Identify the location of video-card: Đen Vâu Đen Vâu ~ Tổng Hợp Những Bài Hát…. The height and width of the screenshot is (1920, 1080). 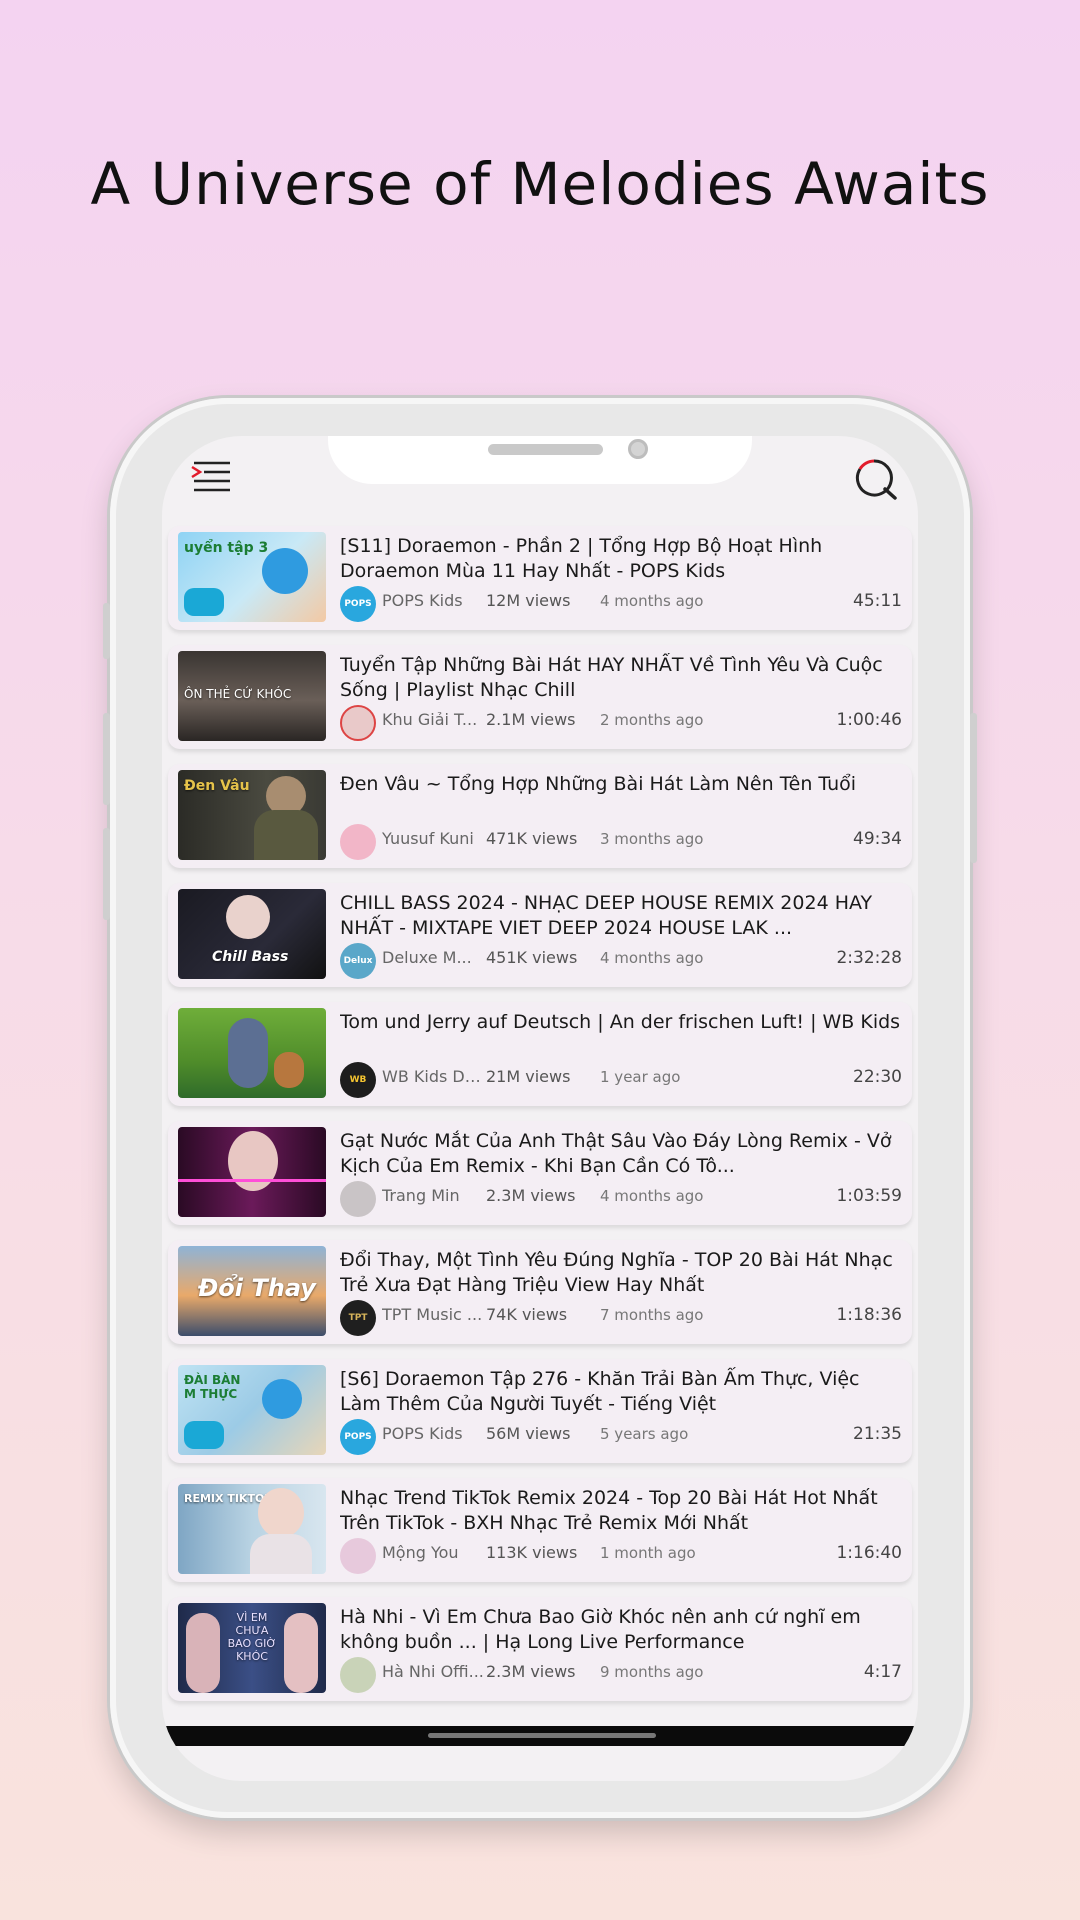
(540, 816).